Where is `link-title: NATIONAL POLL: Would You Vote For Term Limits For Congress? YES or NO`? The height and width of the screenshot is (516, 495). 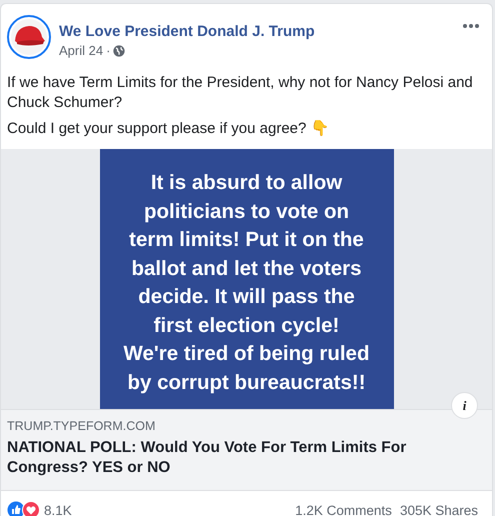 link-title: NATIONAL POLL: Would You Vote For Term Limits For Congress? YES or NO is located at coordinates (244, 458).